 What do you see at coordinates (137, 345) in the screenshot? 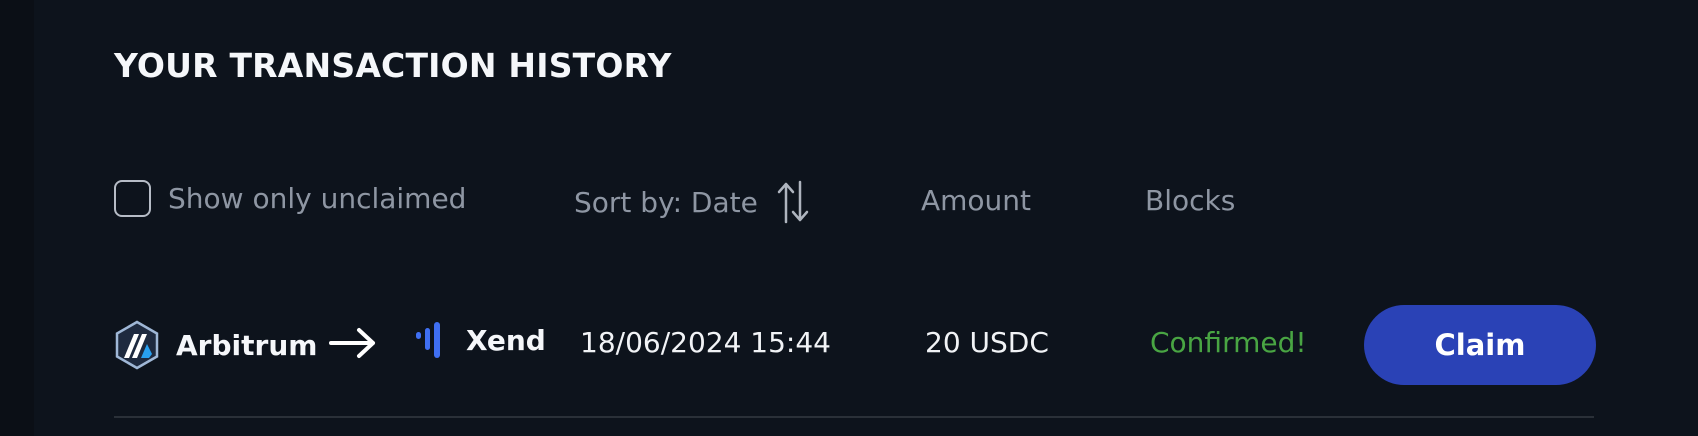
I see `arbitrum-logo-icon` at bounding box center [137, 345].